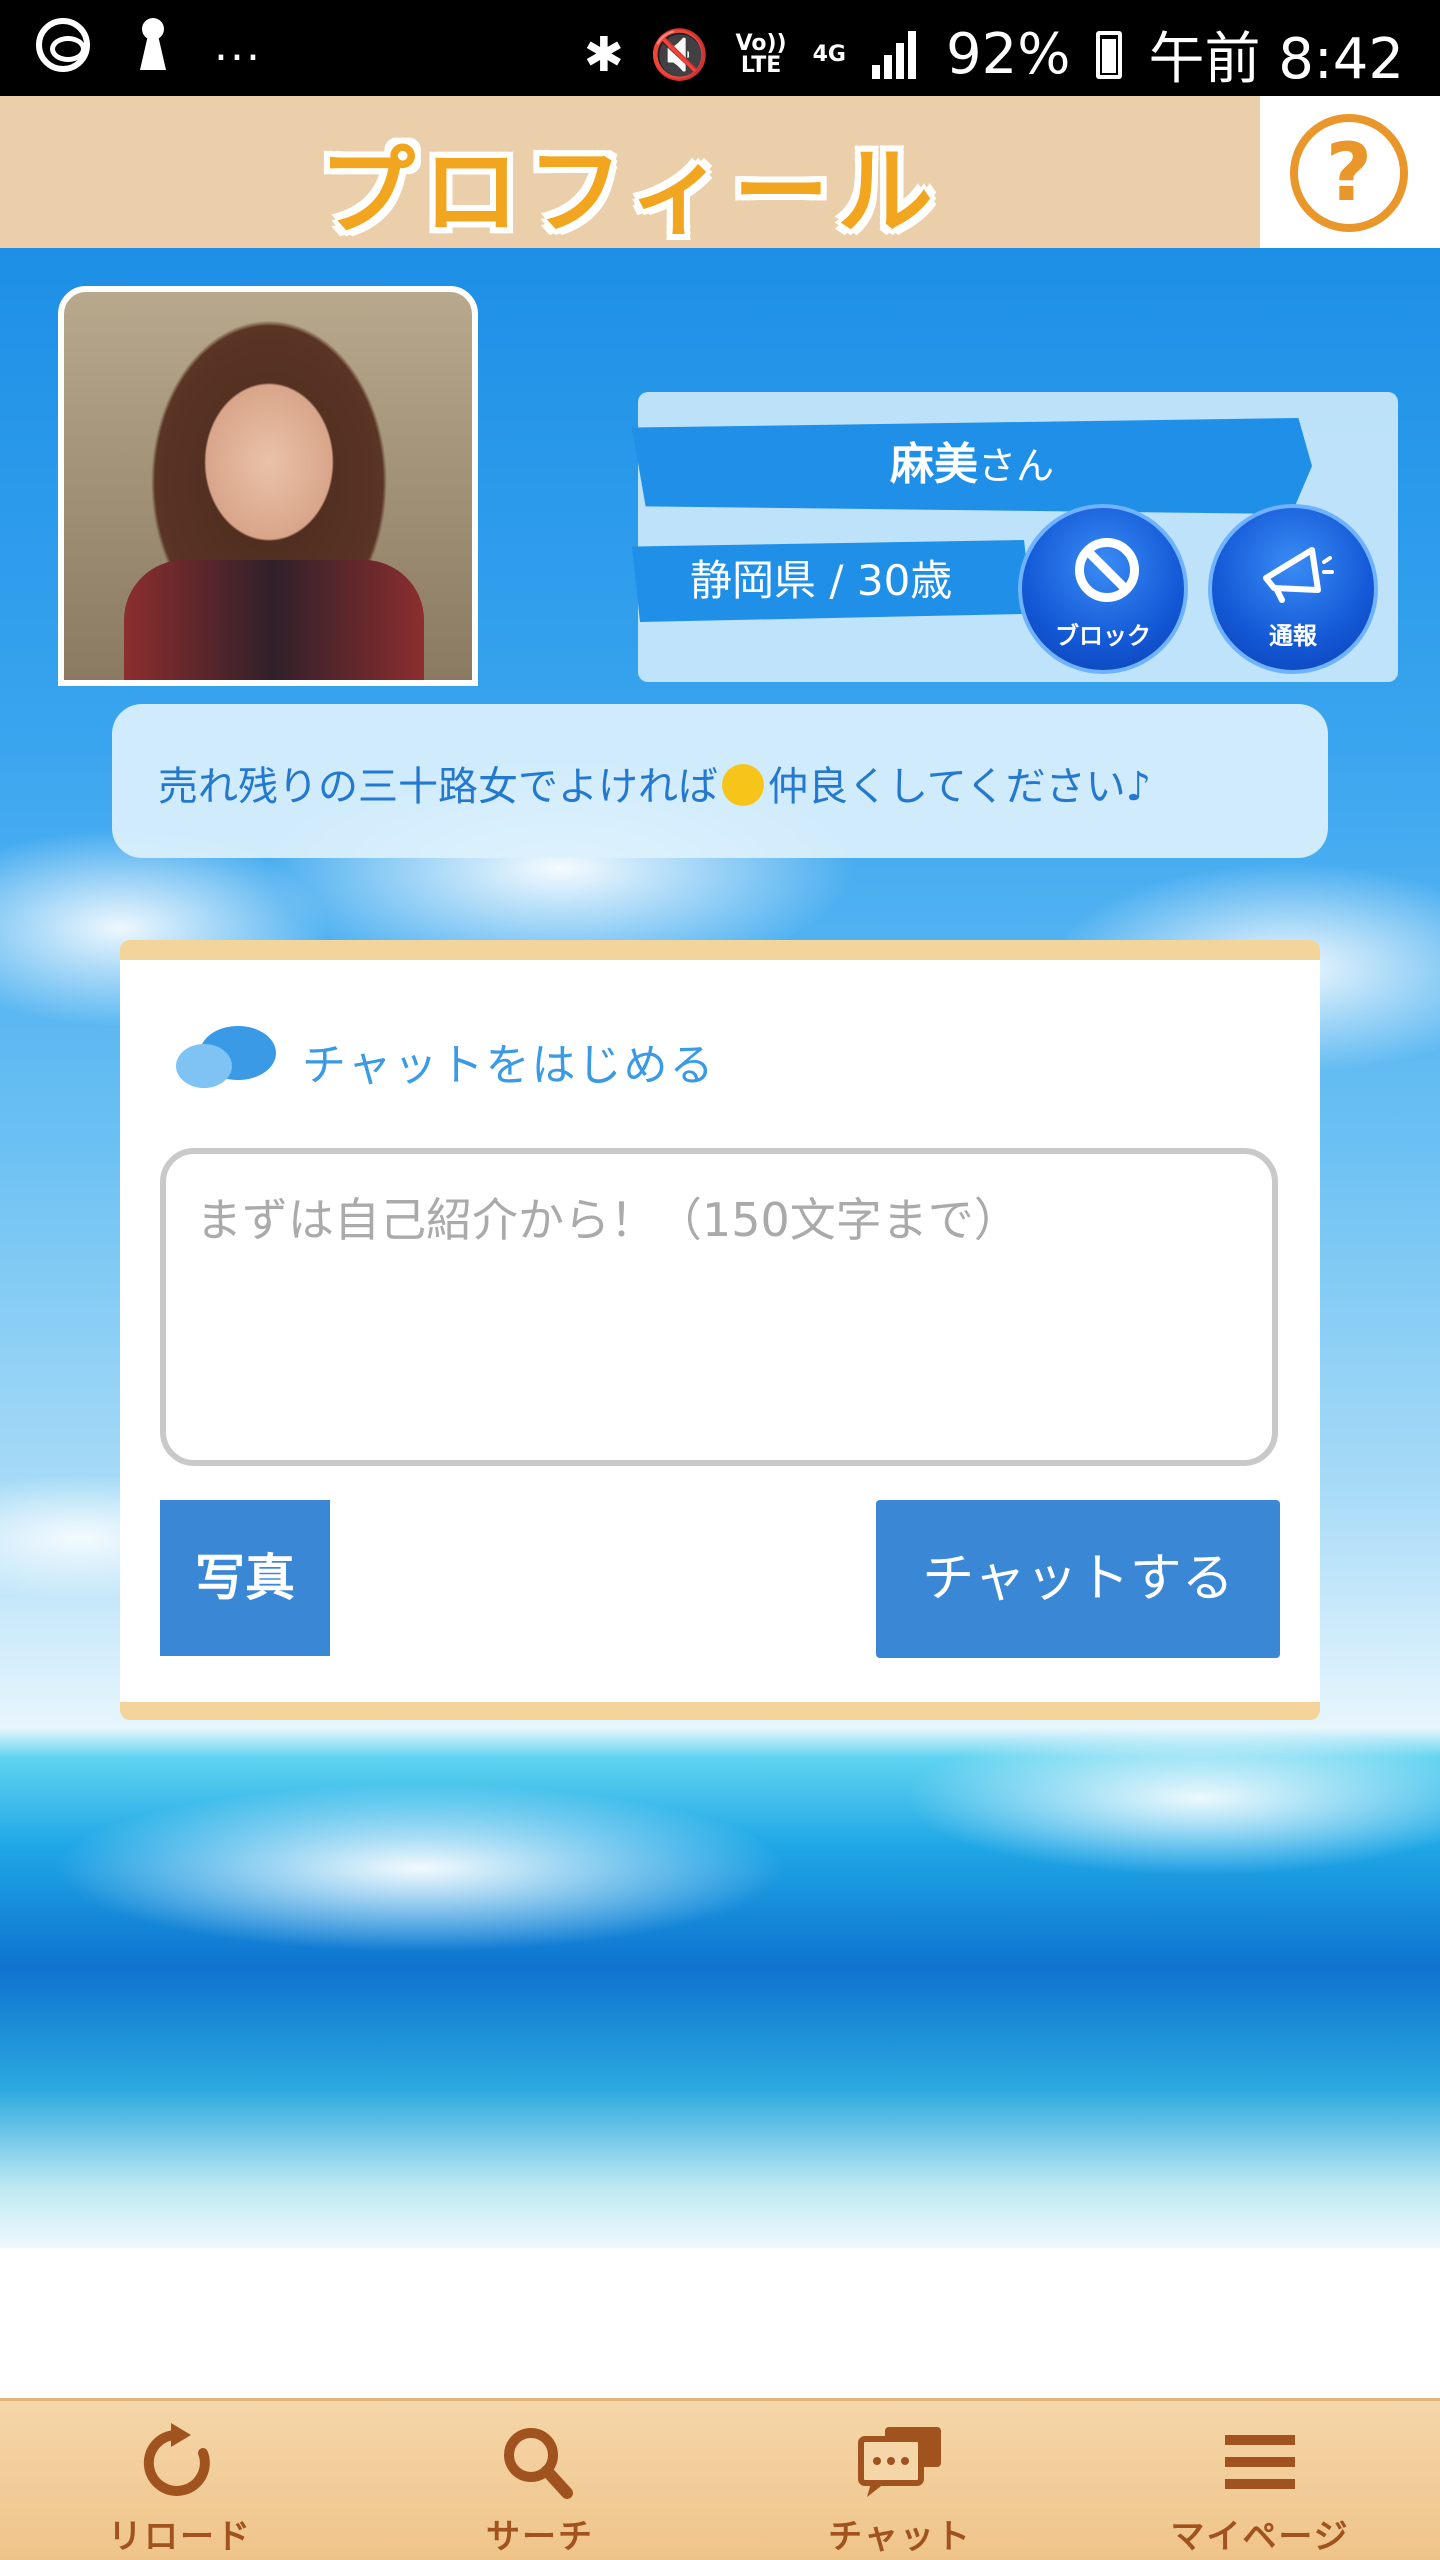 Image resolution: width=1440 pixels, height=2560 pixels. I want to click on nav-chat-label: チャット, so click(900, 2537).